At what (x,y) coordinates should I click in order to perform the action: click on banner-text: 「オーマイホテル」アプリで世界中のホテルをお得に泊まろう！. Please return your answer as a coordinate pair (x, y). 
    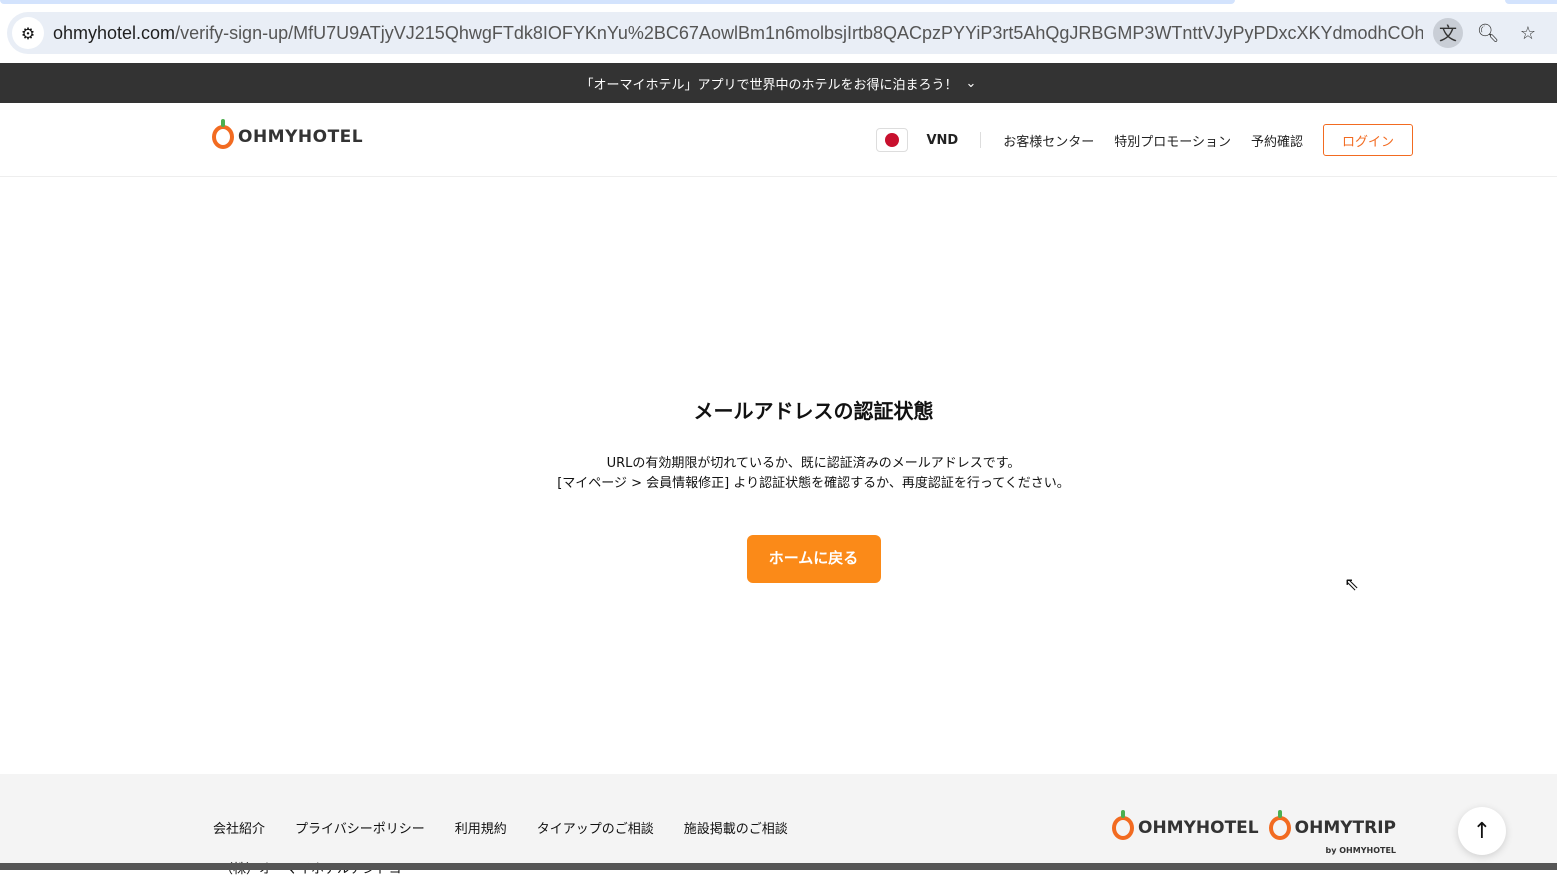
    Looking at the image, I should click on (769, 85).